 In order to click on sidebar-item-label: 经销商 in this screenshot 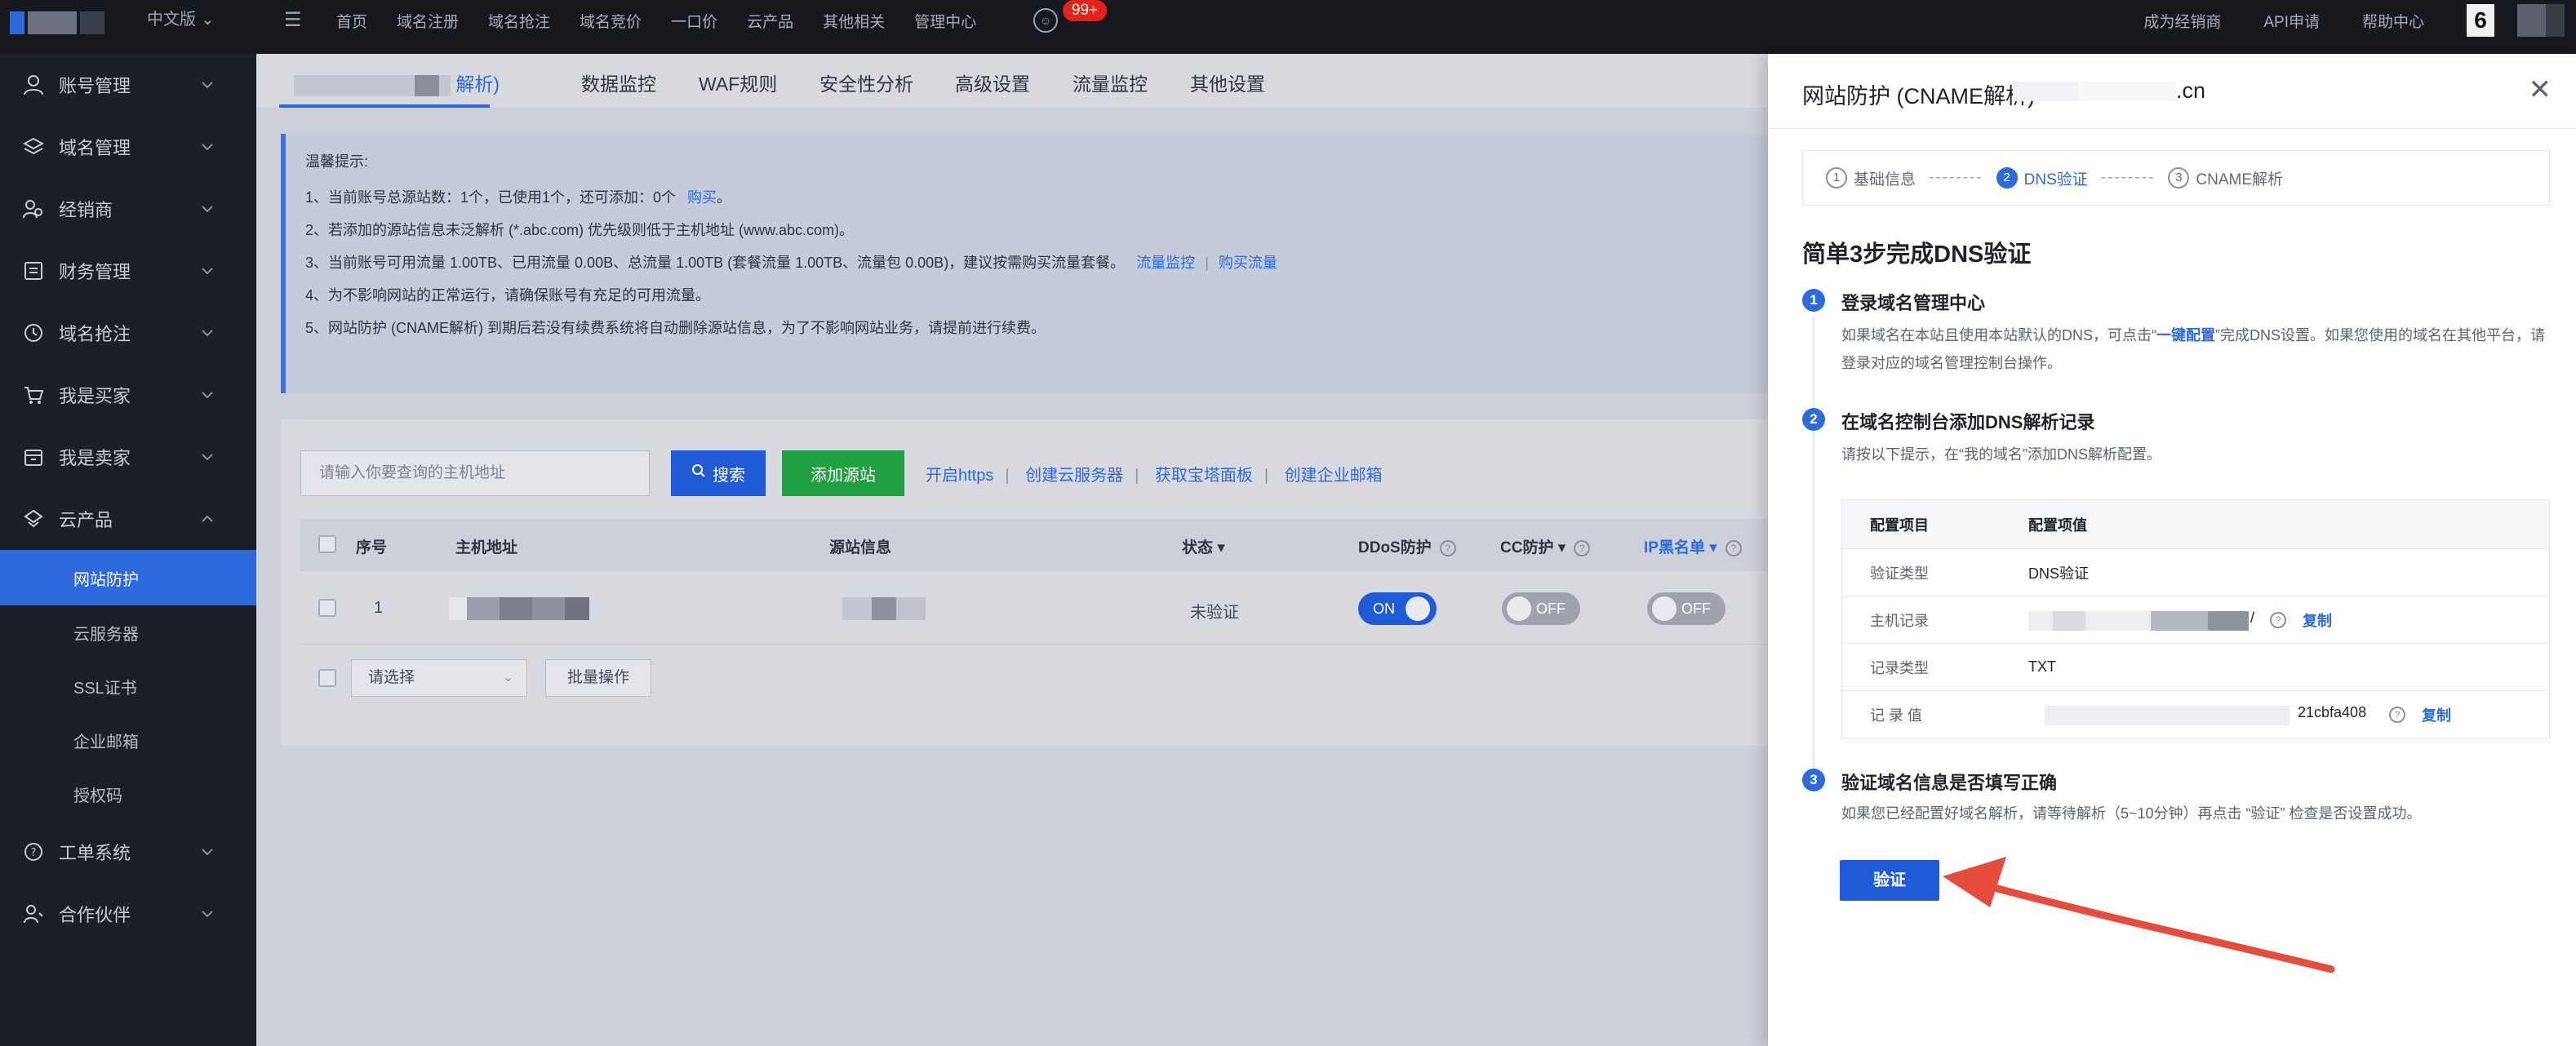, I will do `click(86, 210)`.